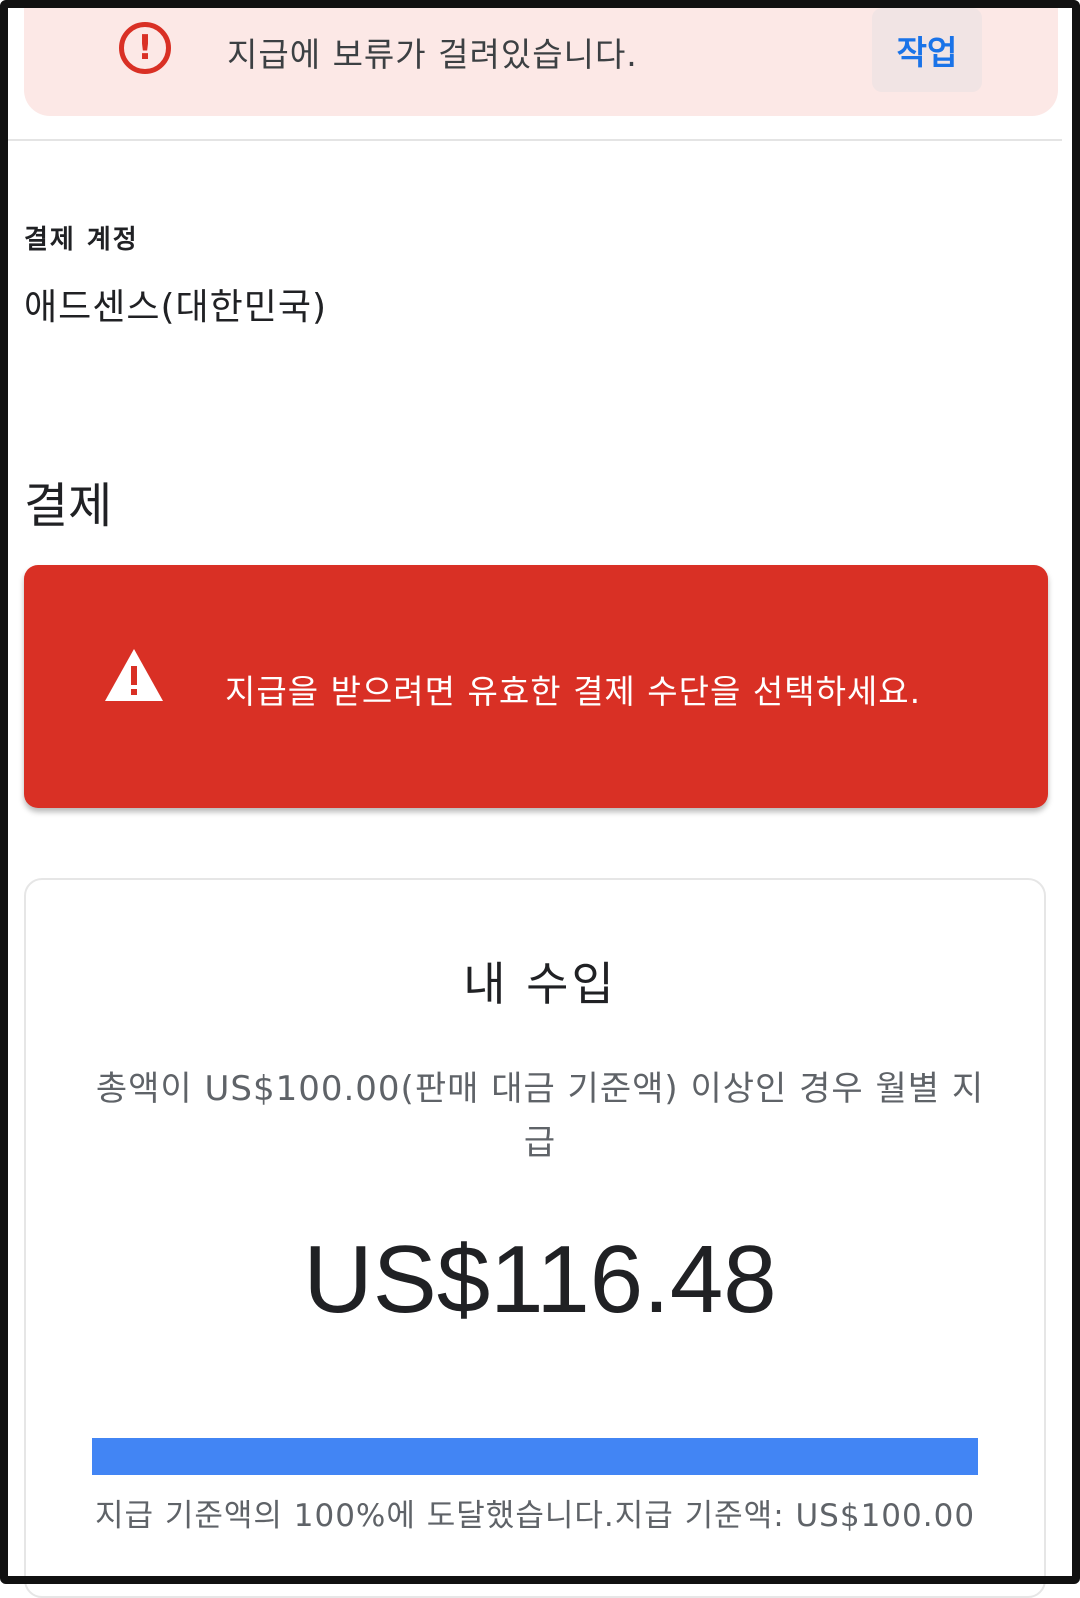  What do you see at coordinates (134, 675) in the screenshot?
I see `warning-triangle-icon` at bounding box center [134, 675].